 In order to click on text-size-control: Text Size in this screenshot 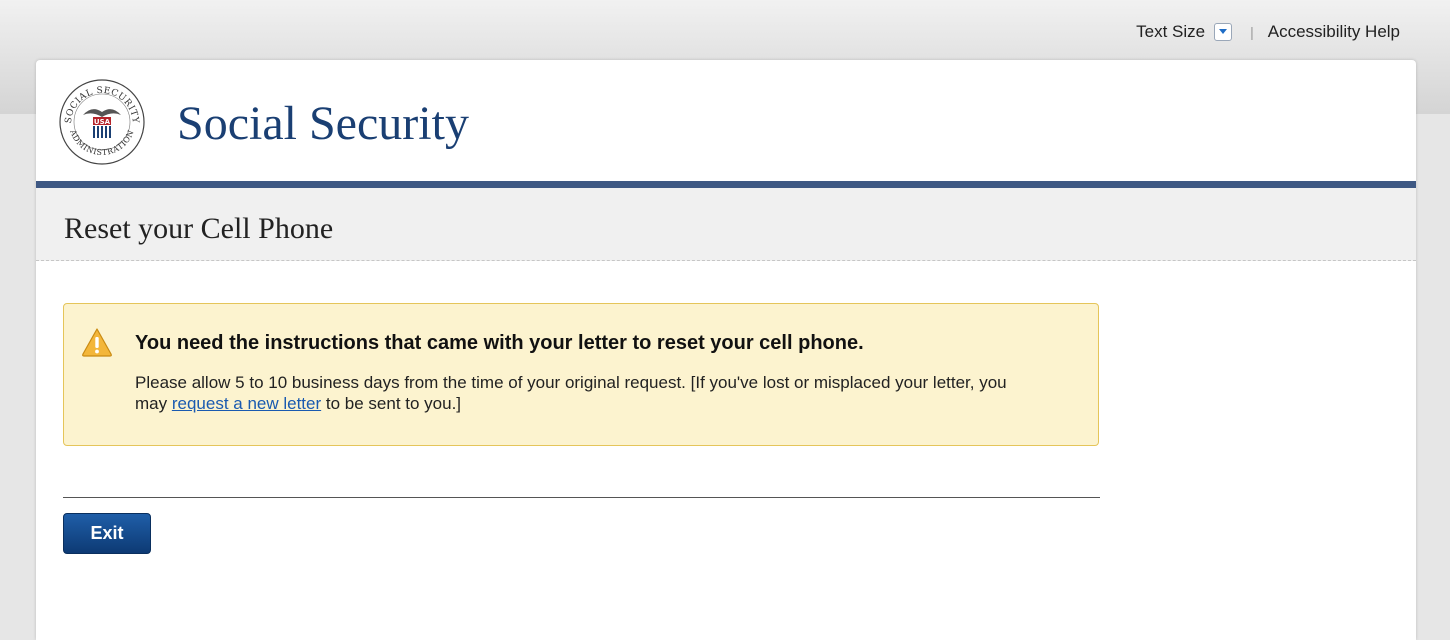, I will do `click(1184, 32)`.